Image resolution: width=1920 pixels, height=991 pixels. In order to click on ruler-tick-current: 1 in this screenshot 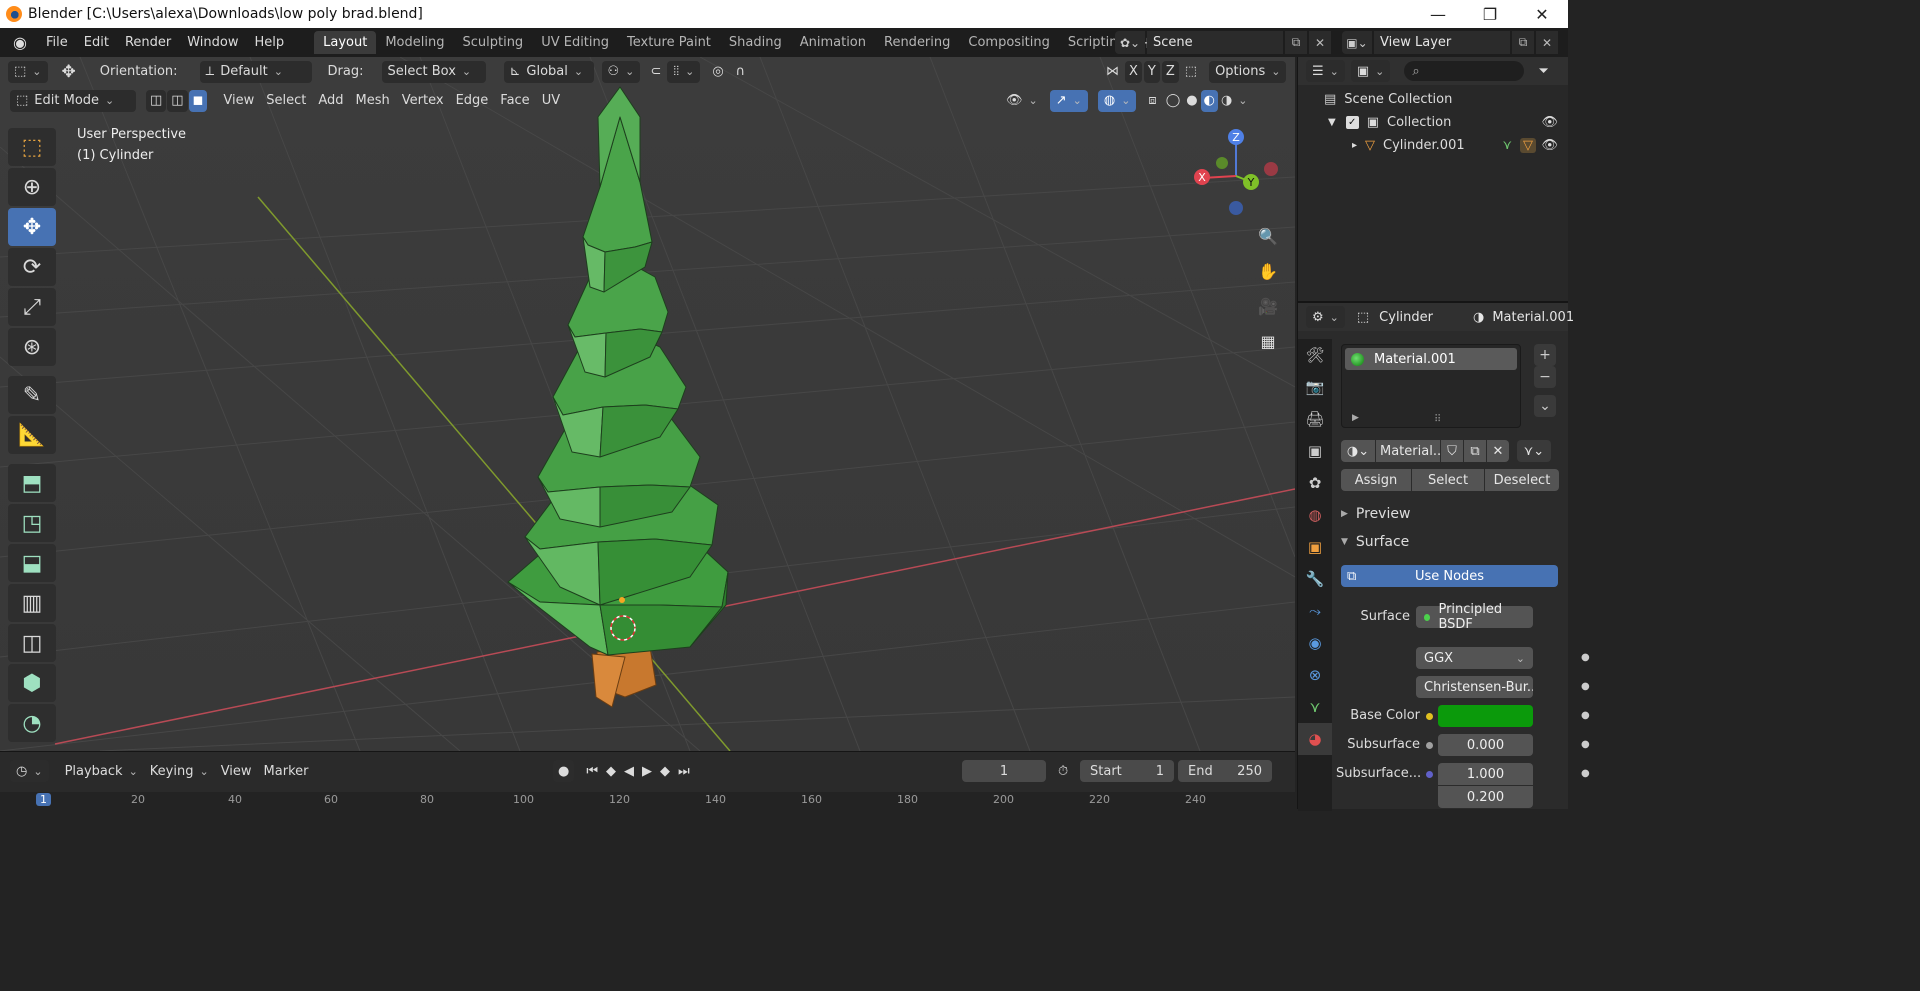, I will do `click(43, 799)`.